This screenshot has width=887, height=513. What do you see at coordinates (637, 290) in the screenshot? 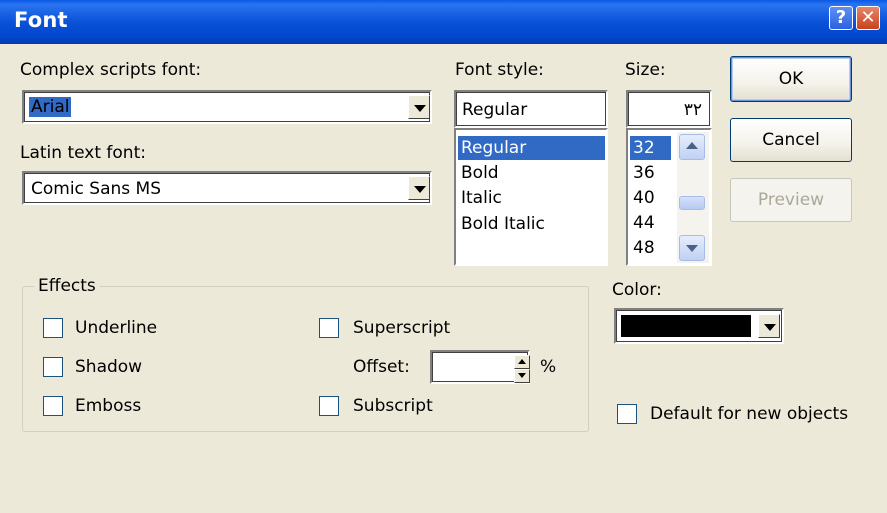
I see `color-label: Color:` at bounding box center [637, 290].